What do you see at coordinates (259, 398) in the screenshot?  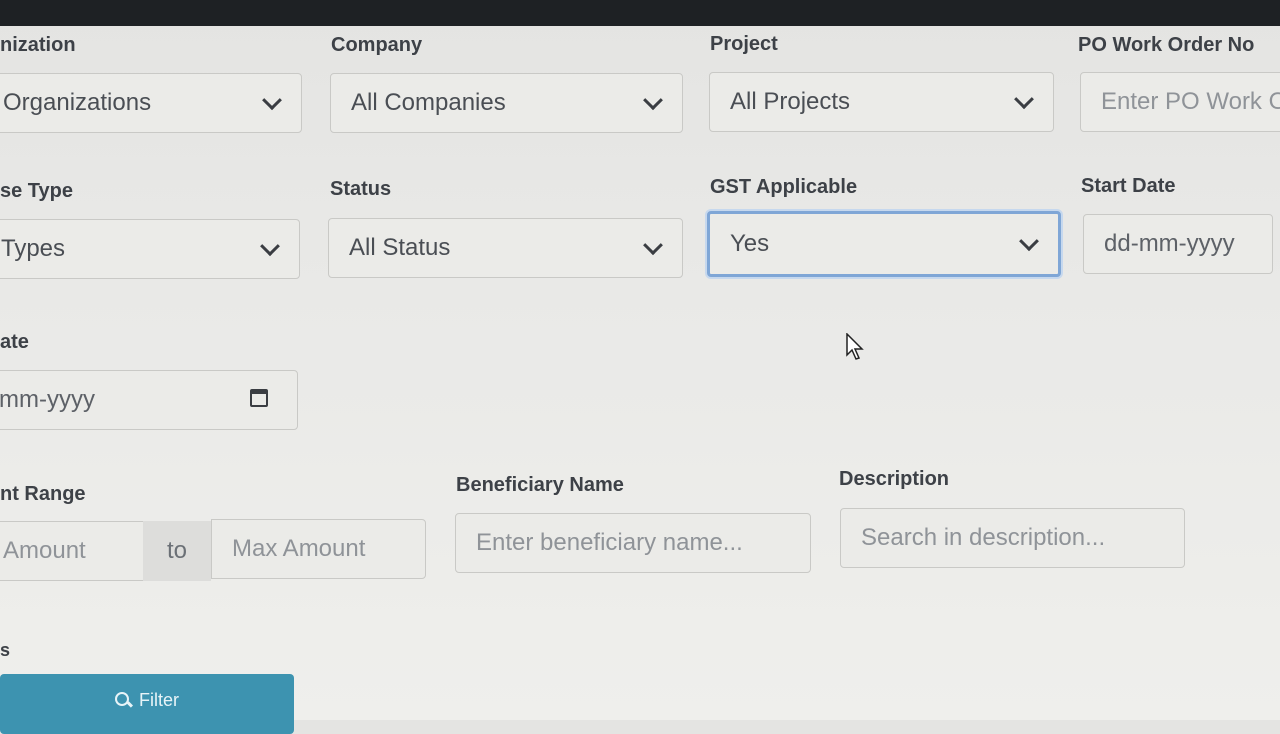 I see `calendar-icon` at bounding box center [259, 398].